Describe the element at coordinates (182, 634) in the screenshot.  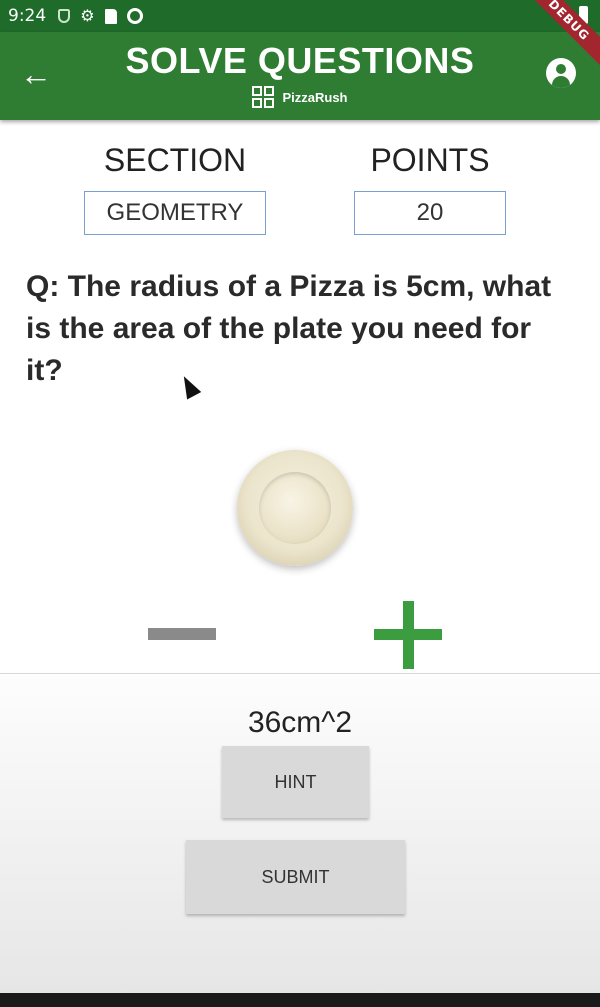
I see `decrease-button` at that location.